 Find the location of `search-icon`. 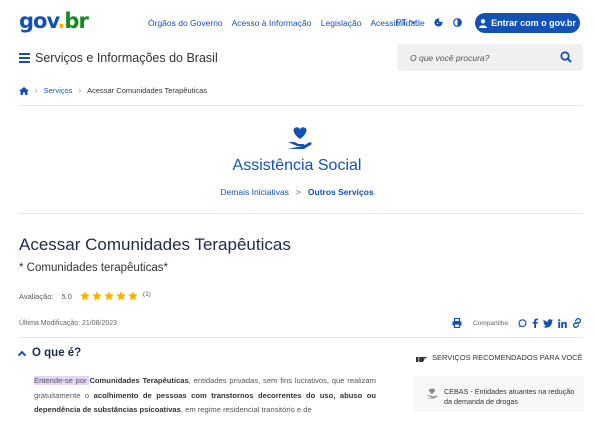

search-icon is located at coordinates (566, 57).